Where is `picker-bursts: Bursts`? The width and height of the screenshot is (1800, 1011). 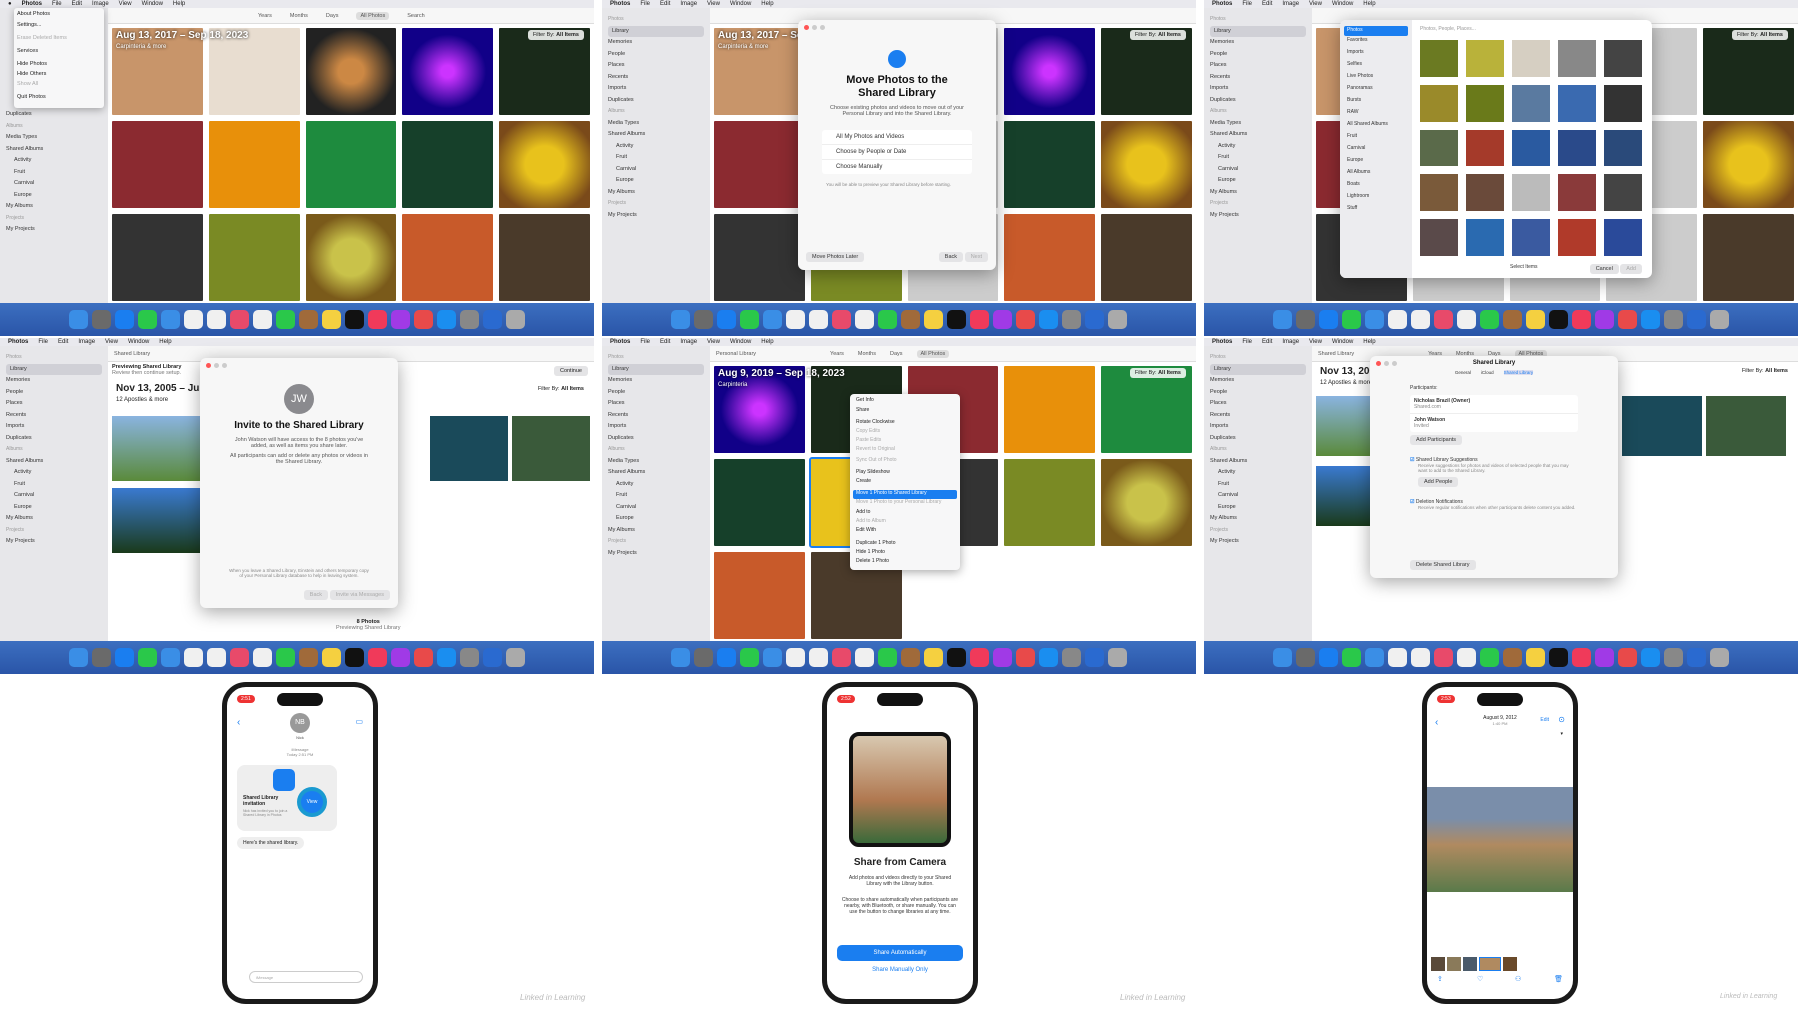 picker-bursts: Bursts is located at coordinates (1376, 102).